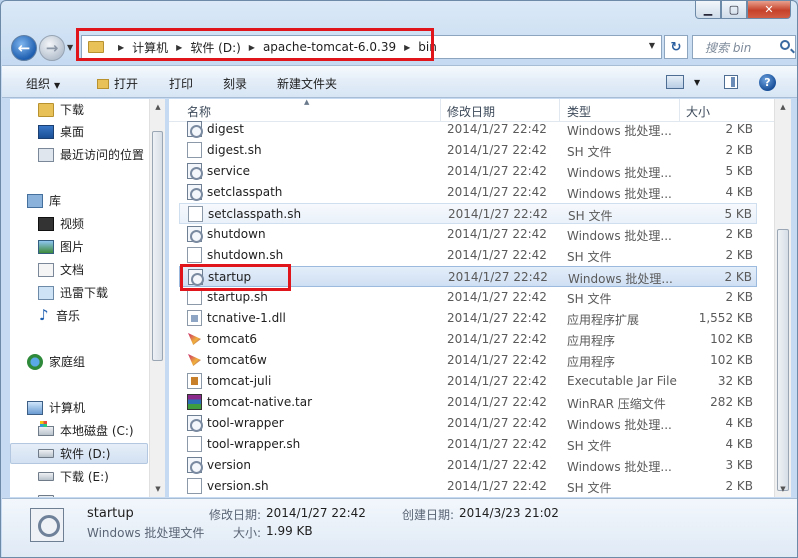 The width and height of the screenshot is (798, 558). I want to click on navigation-pane-scrollbar: ▲ ▼, so click(157, 298).